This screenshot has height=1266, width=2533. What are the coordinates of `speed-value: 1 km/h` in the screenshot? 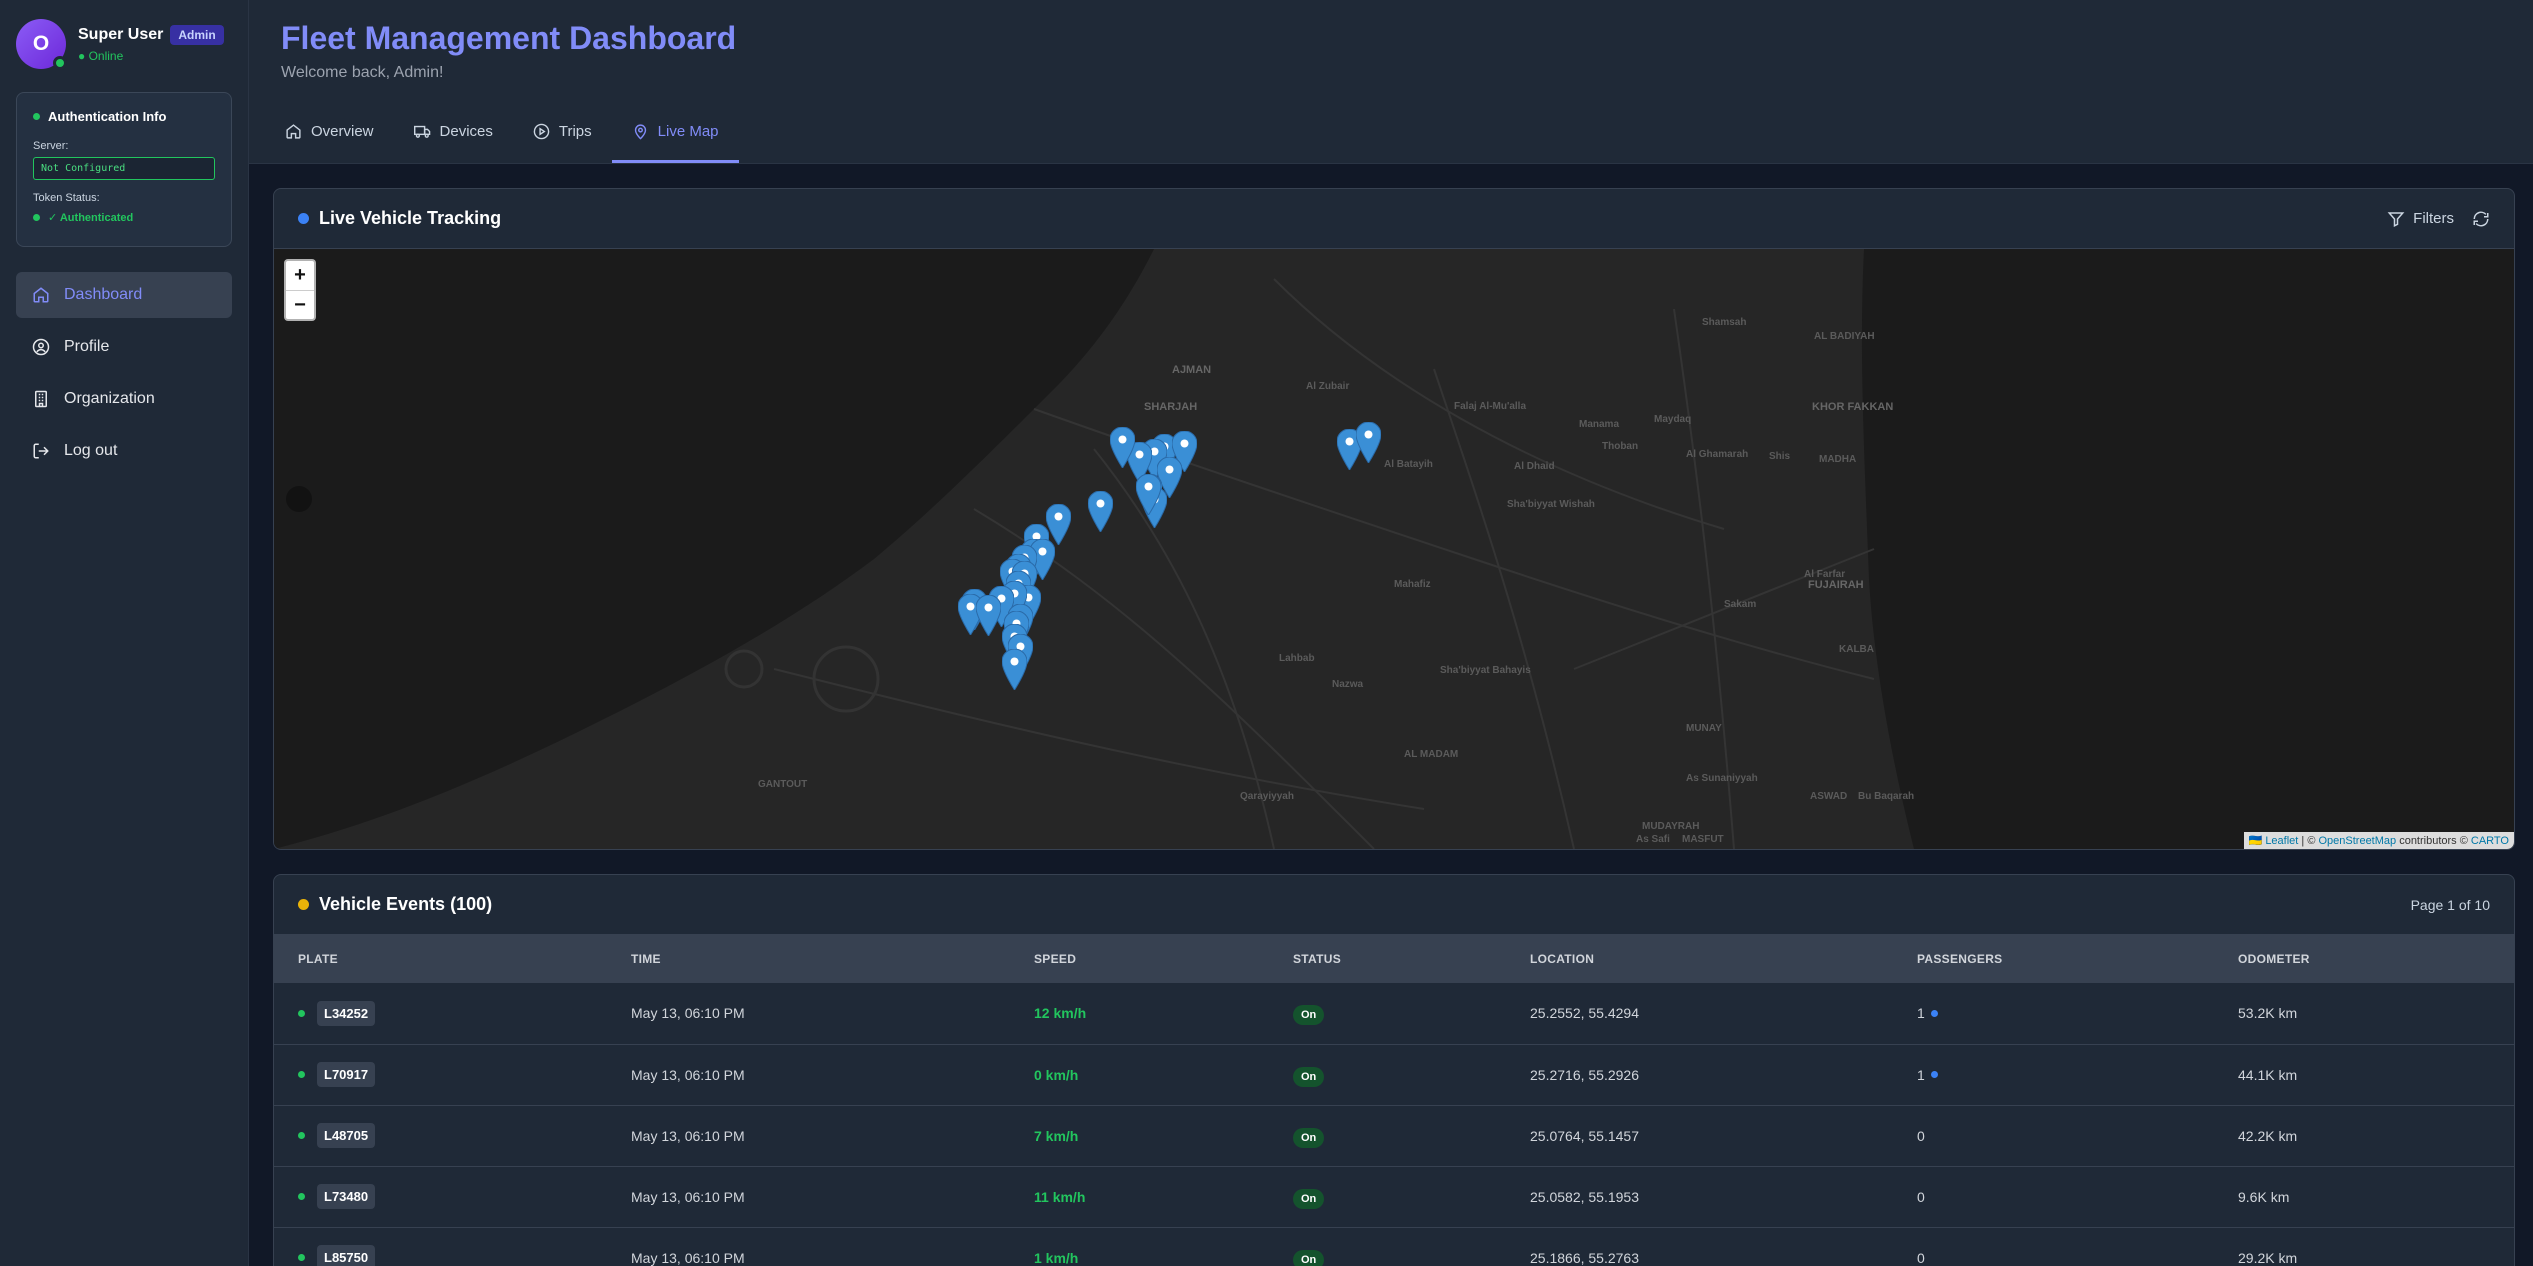 It's located at (1056, 1257).